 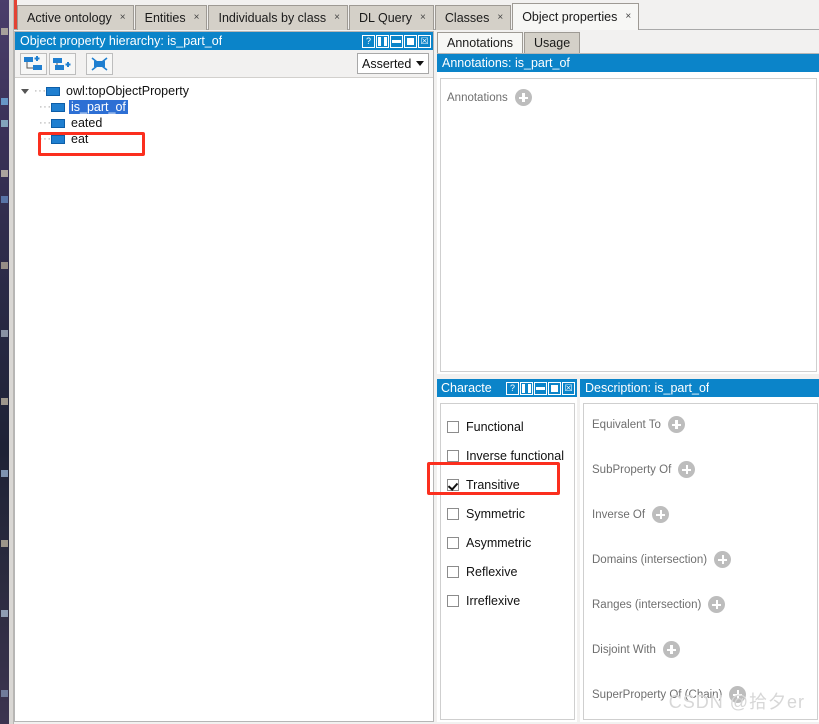 What do you see at coordinates (87, 123) in the screenshot?
I see `tree-item-label: eated` at bounding box center [87, 123].